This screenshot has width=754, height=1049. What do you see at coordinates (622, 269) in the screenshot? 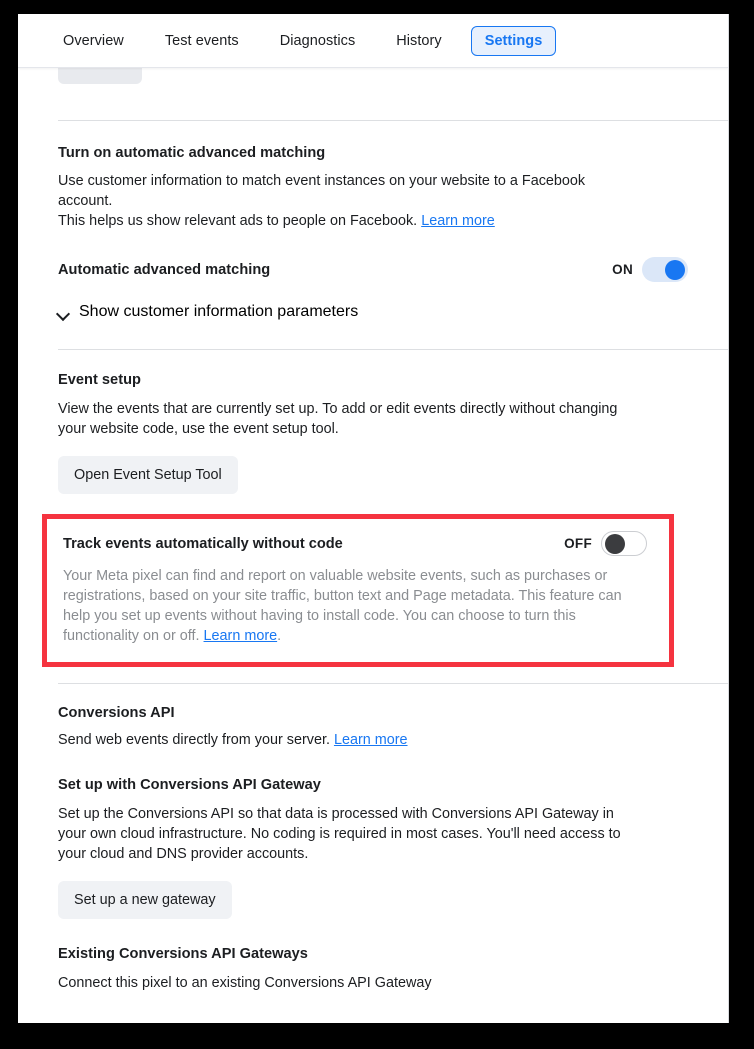
I see `advanced-matching-toggle-state: ON` at bounding box center [622, 269].